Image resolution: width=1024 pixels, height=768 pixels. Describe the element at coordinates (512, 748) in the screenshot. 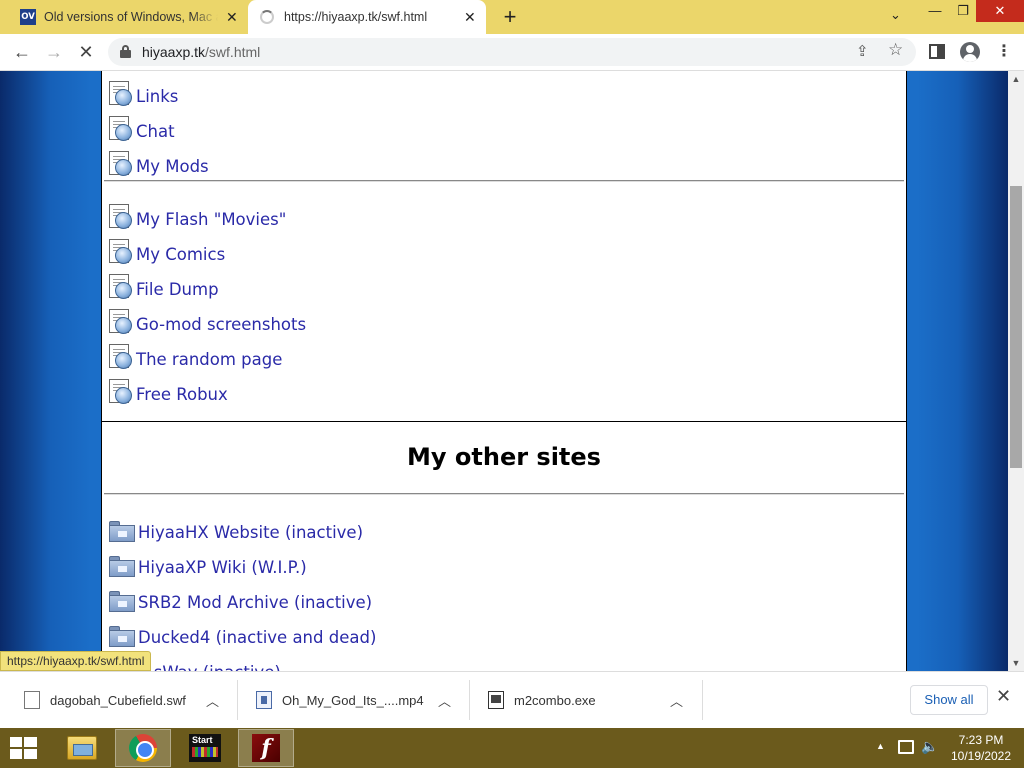

I see `windows-taskbar: Start f ▲ 🔈 7:23 PM 10/19/2022` at that location.